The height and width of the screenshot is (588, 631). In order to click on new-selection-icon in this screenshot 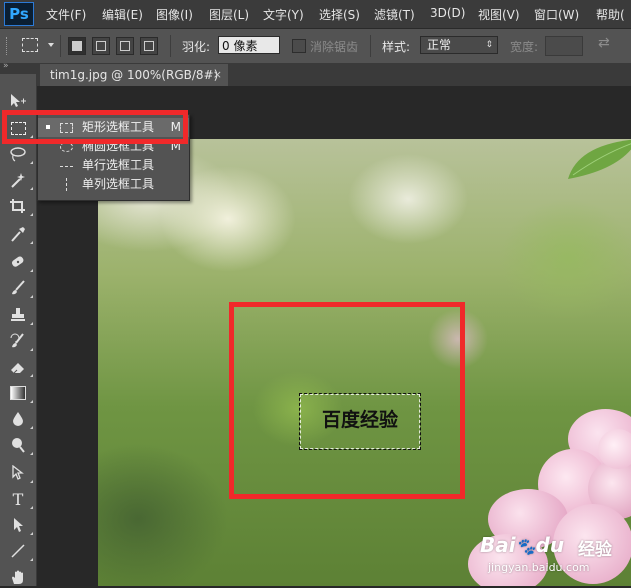, I will do `click(77, 46)`.